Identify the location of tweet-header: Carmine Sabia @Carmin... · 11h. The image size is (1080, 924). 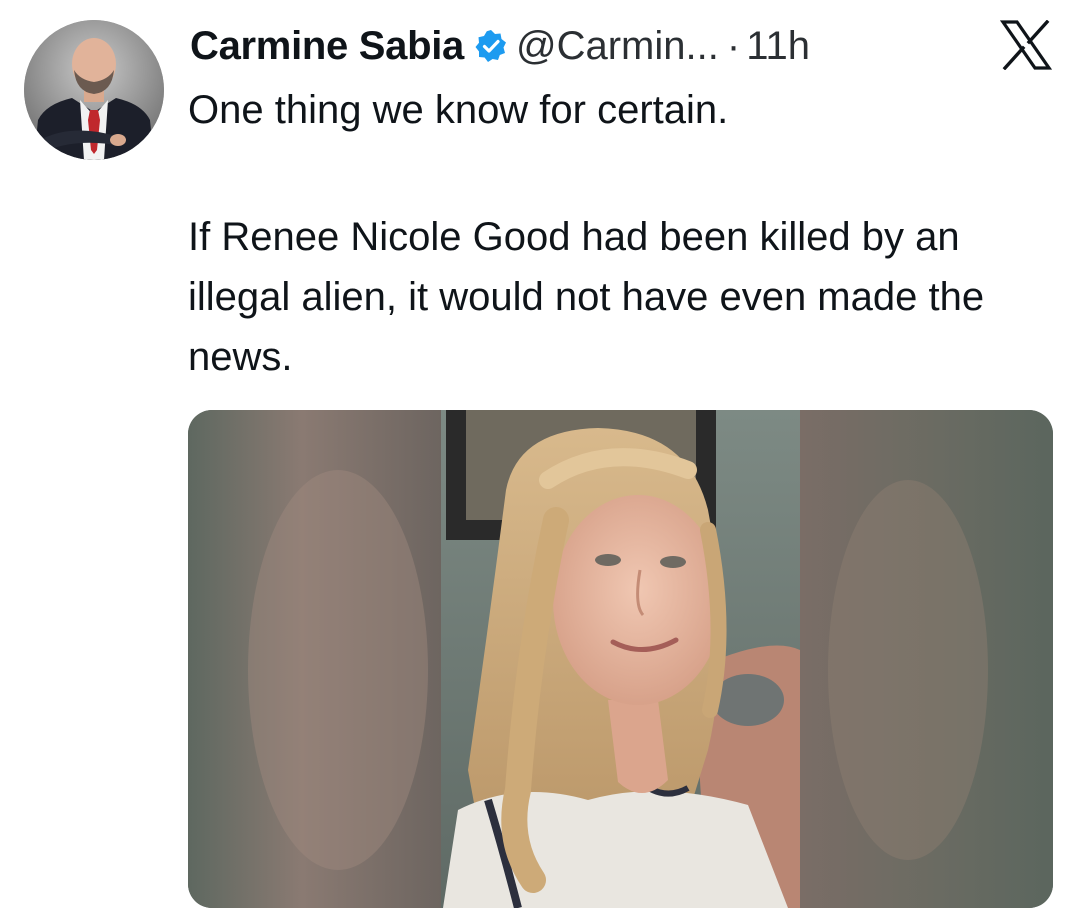
(500, 46).